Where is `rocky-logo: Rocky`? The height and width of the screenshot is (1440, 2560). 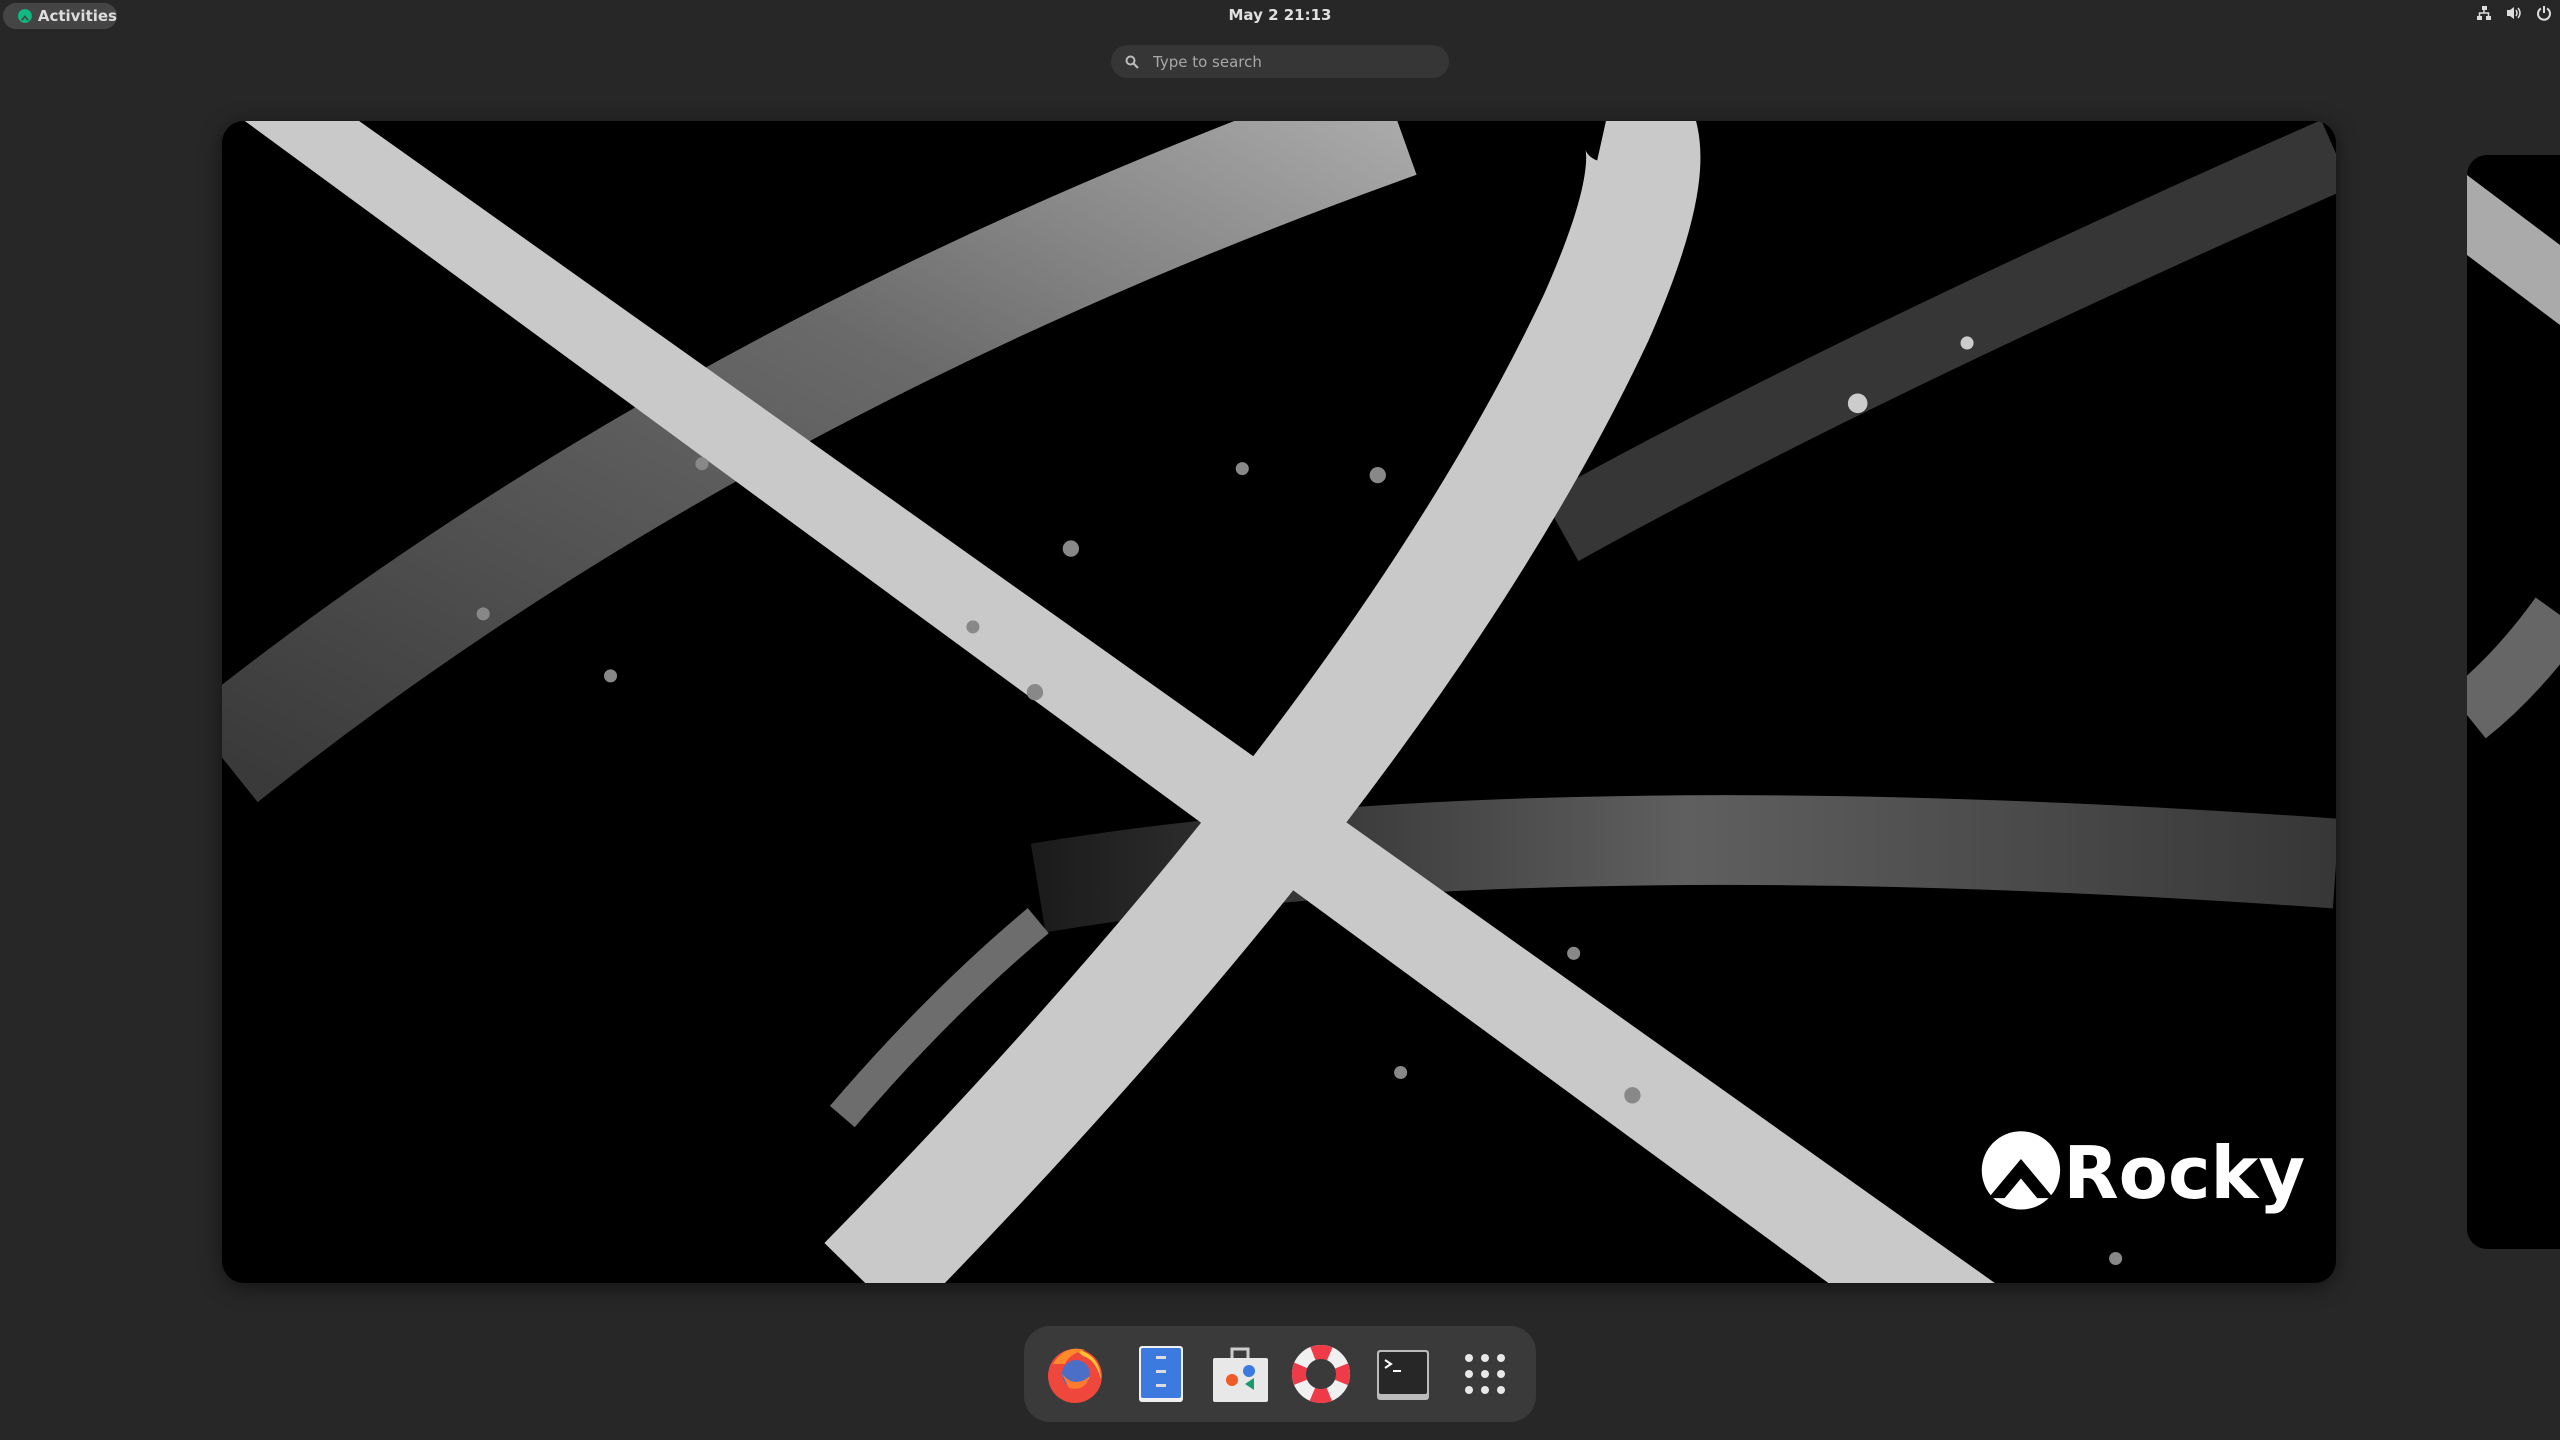 rocky-logo: Rocky is located at coordinates (2143, 1173).